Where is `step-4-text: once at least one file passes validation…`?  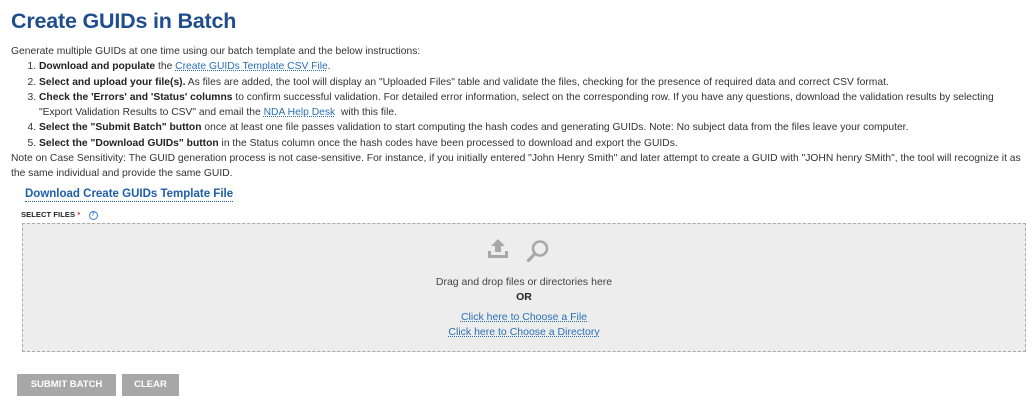
step-4-text: once at least one file passes validation… is located at coordinates (555, 128).